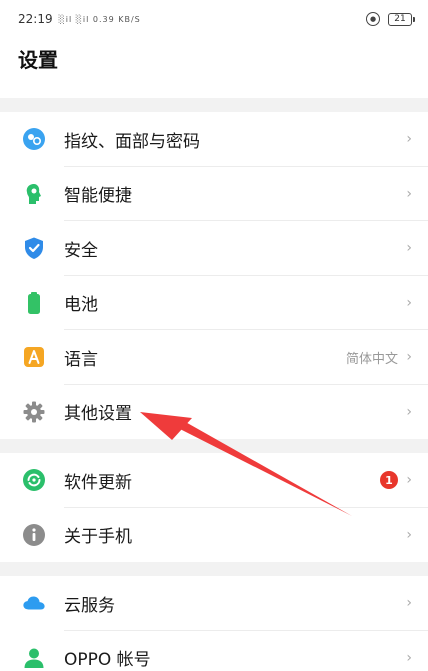  Describe the element at coordinates (34, 194) in the screenshot. I see `smart-assist-icon` at that location.